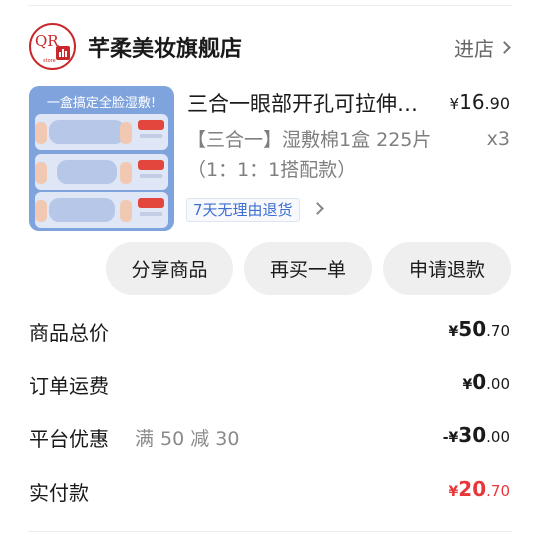 The width and height of the screenshot is (540, 544). I want to click on request-refund-button: 申请退款, so click(447, 268).